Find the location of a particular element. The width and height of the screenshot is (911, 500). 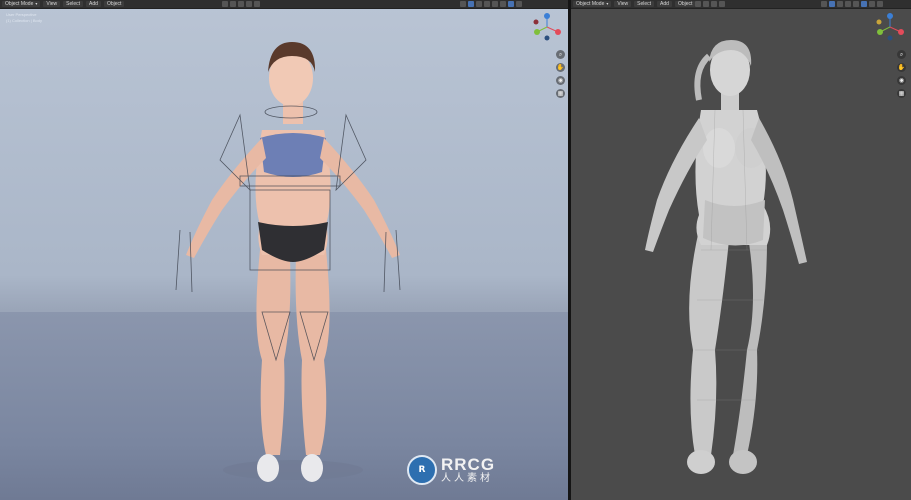

collection-label: (1) Collection | Body is located at coordinates (24, 20).